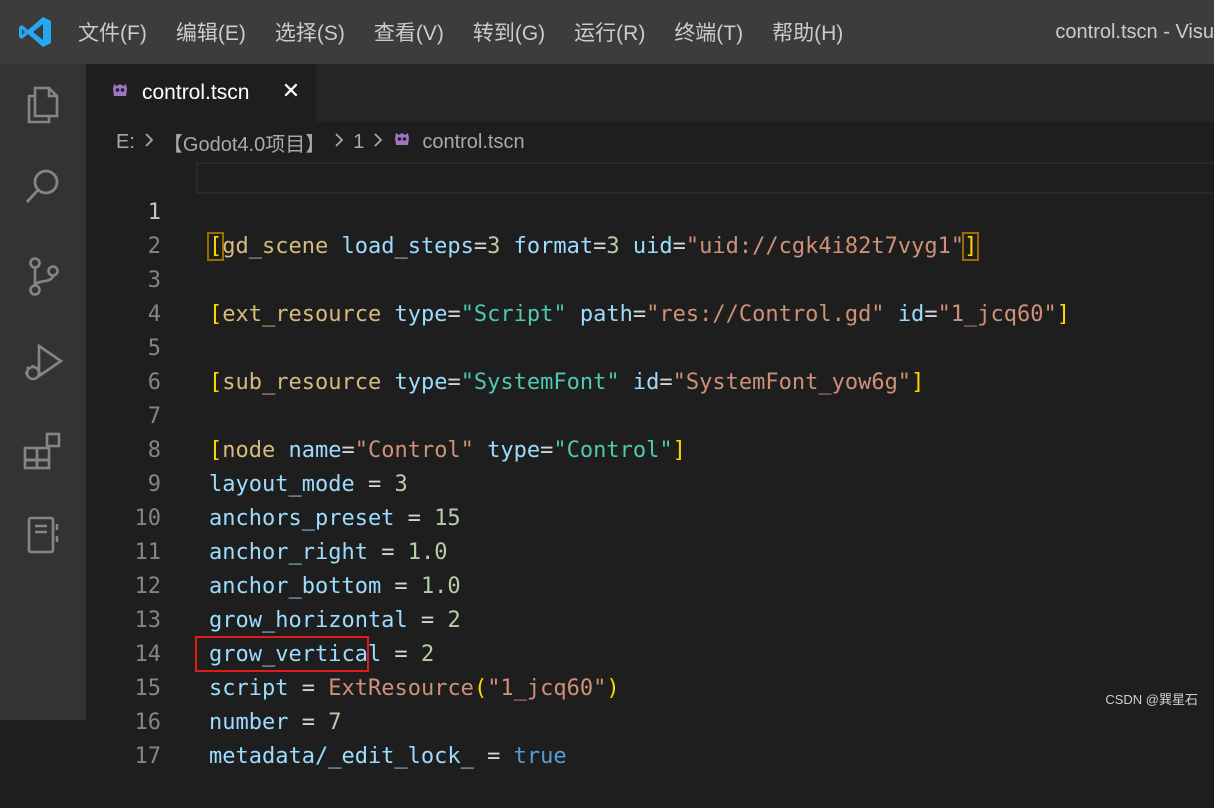  Describe the element at coordinates (1151, 698) in the screenshot. I see `watermark: CSDN @巽星石` at that location.